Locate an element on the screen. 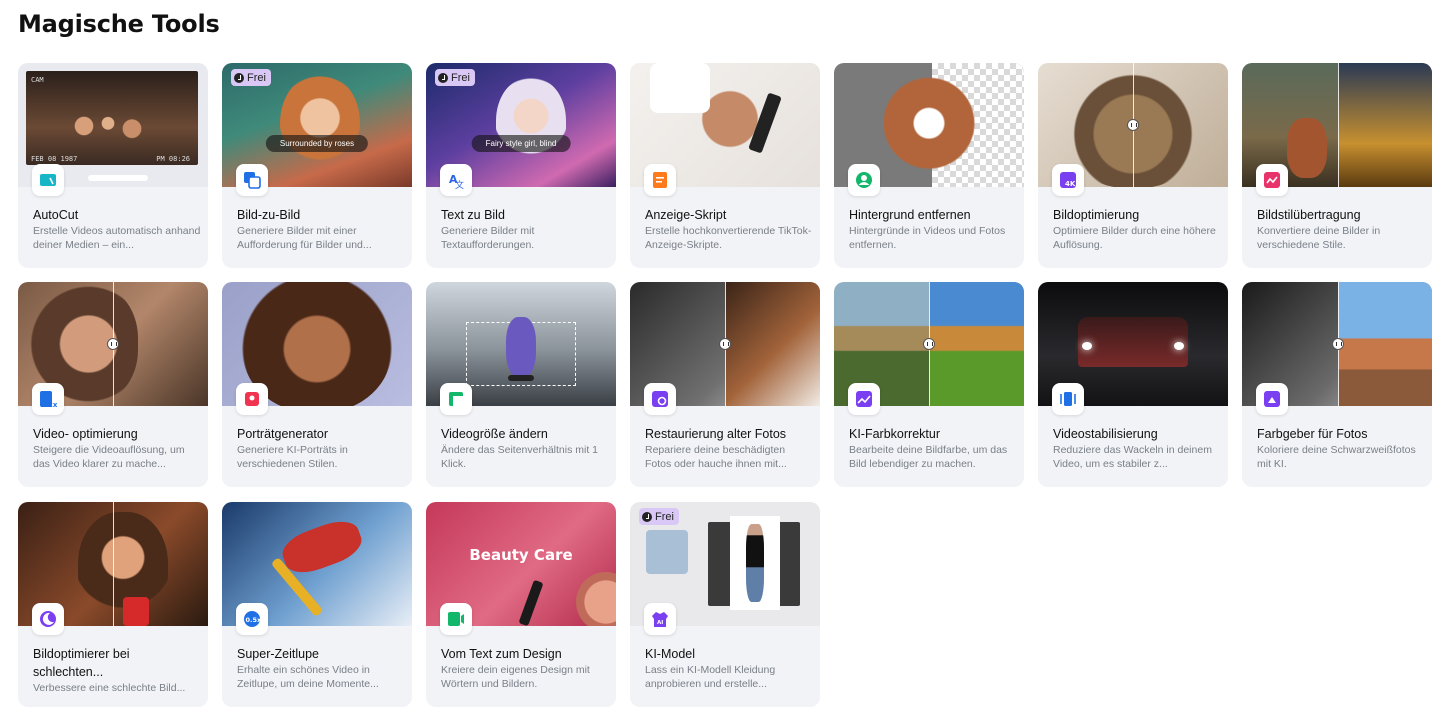 Image resolution: width=1453 pixels, height=726 pixels. tool-title: Videostabilisierung is located at coordinates (1105, 434).